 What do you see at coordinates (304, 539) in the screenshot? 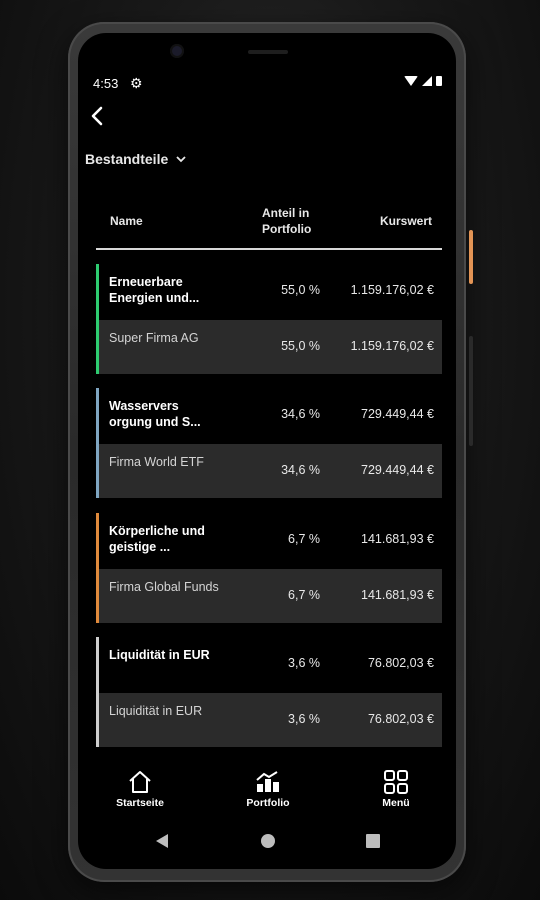
I see `category-share: 6,7 %` at bounding box center [304, 539].